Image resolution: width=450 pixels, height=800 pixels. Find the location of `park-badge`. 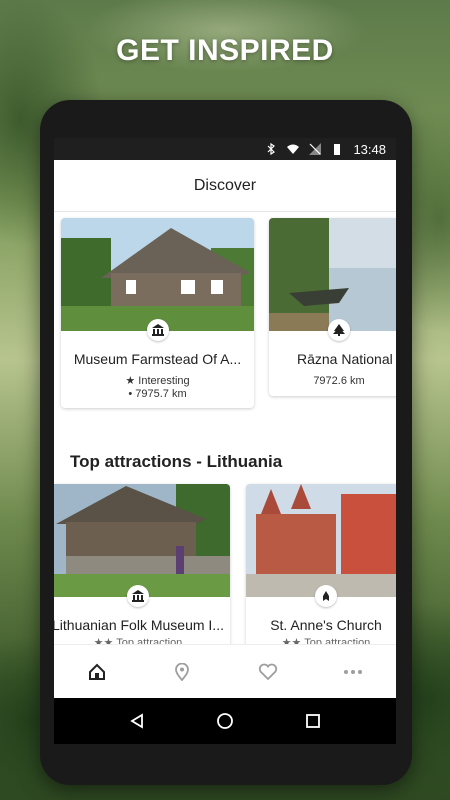

park-badge is located at coordinates (339, 330).